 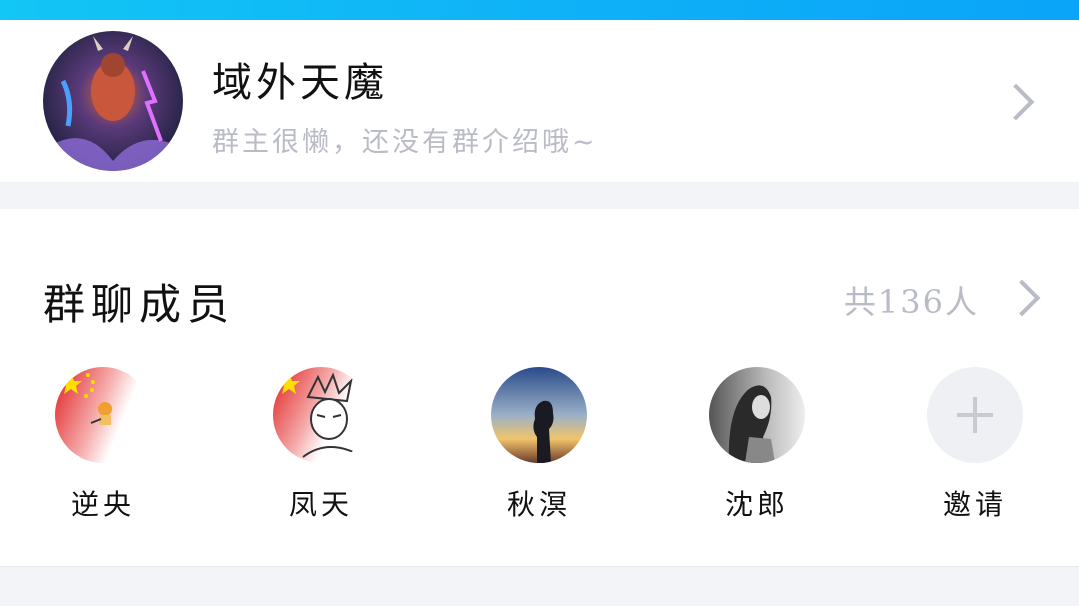 What do you see at coordinates (756, 504) in the screenshot?
I see `member-name: 沈郎` at bounding box center [756, 504].